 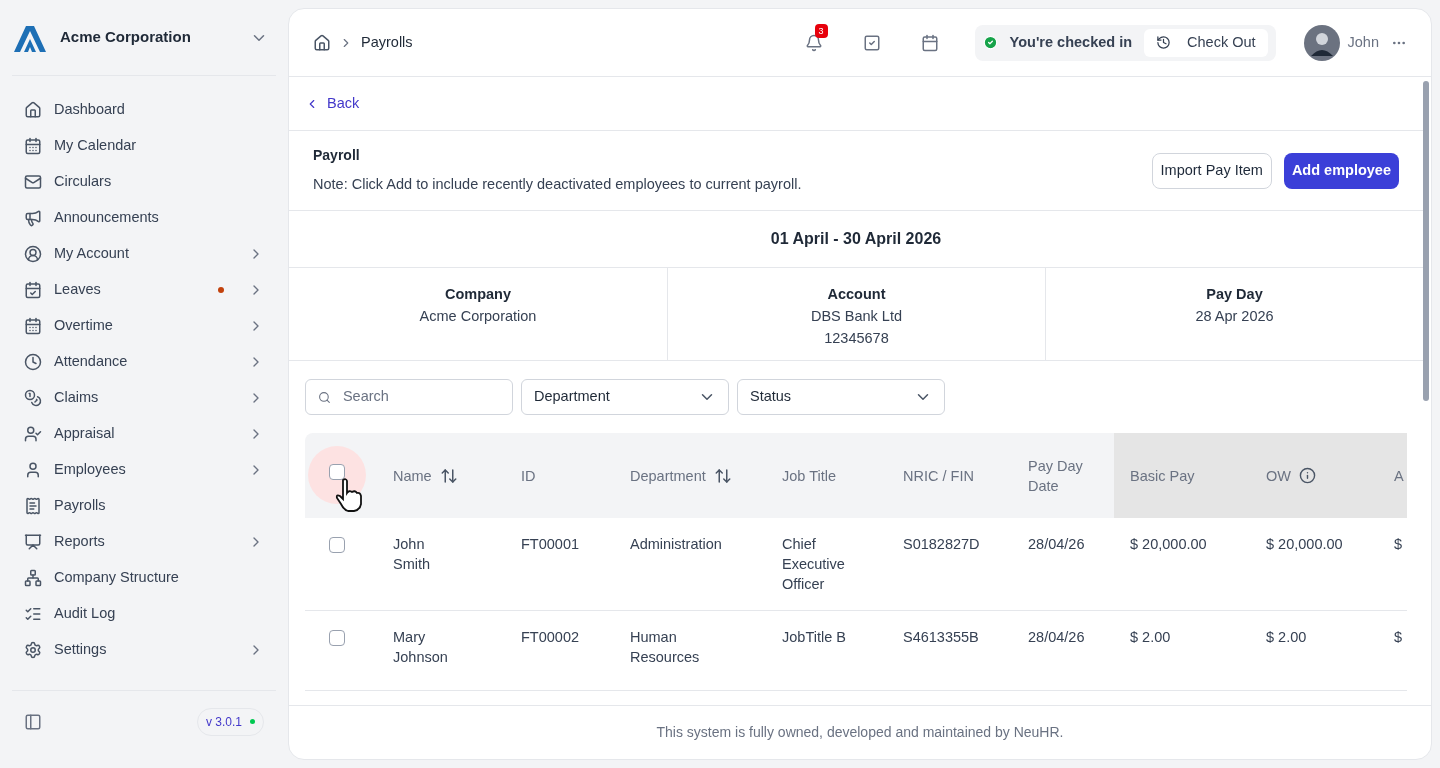 What do you see at coordinates (33, 110) in the screenshot?
I see `house-icon` at bounding box center [33, 110].